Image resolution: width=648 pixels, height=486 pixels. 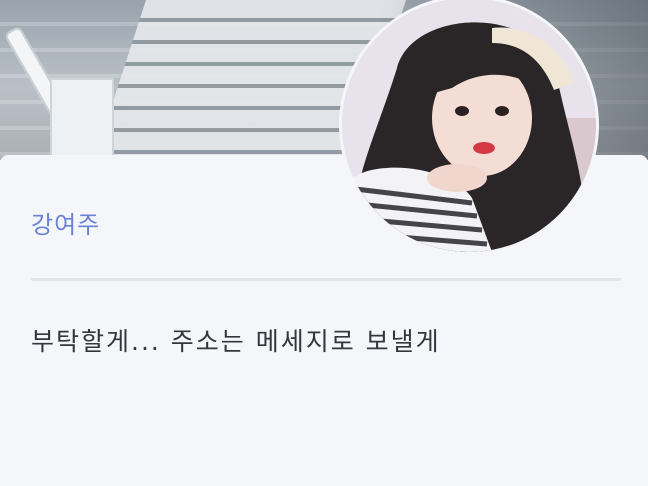 What do you see at coordinates (326, 279) in the screenshot?
I see `divider` at bounding box center [326, 279].